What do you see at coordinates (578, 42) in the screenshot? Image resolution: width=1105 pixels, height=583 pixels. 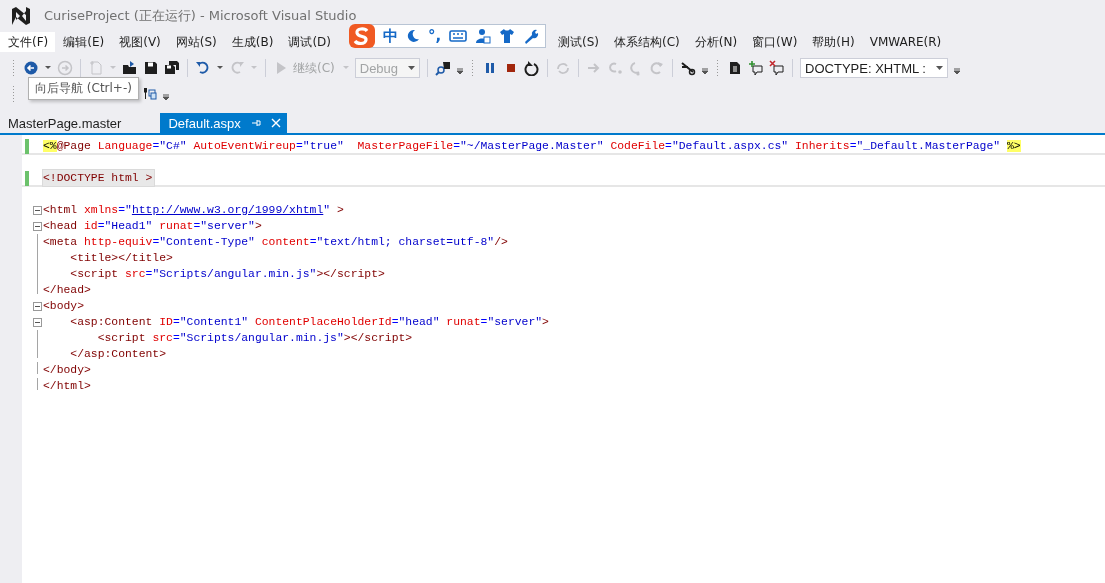 I see `menu-item: 测试(S)` at bounding box center [578, 42].